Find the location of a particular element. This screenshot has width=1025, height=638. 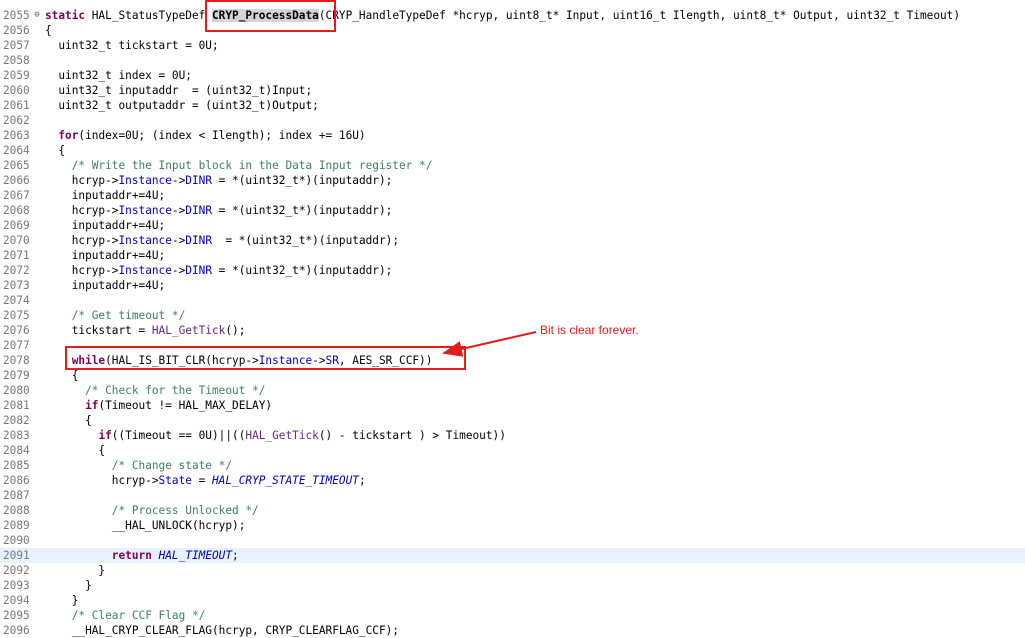

code-line: 2067 inputaddr+=4U; is located at coordinates (512, 195).